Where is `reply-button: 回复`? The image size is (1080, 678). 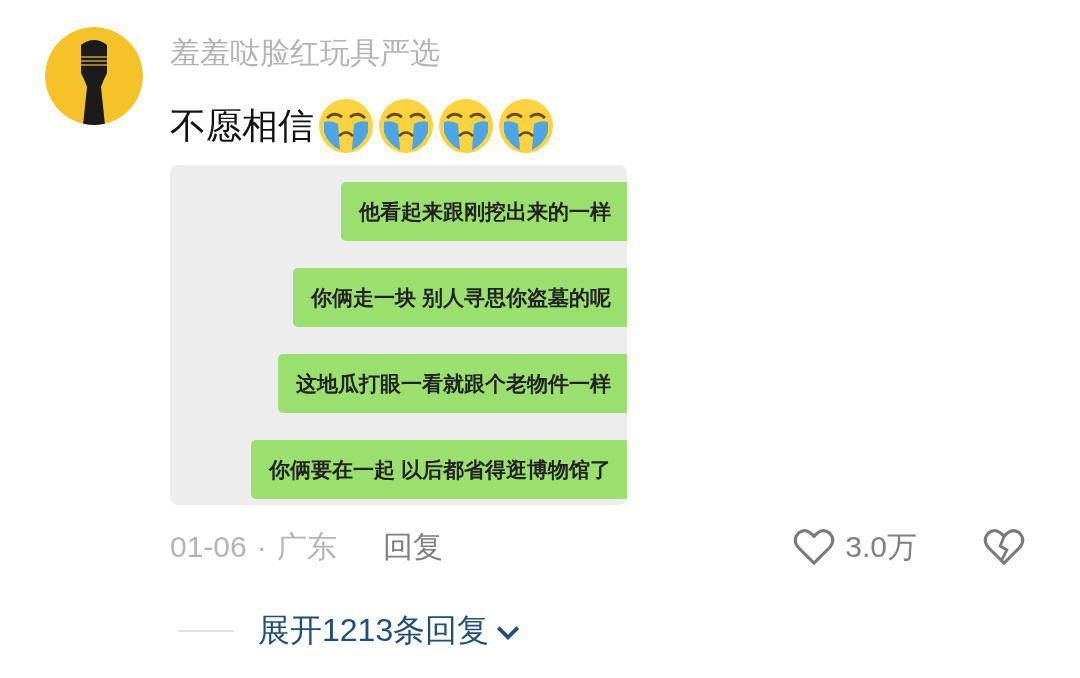
reply-button: 回复 is located at coordinates (412, 547).